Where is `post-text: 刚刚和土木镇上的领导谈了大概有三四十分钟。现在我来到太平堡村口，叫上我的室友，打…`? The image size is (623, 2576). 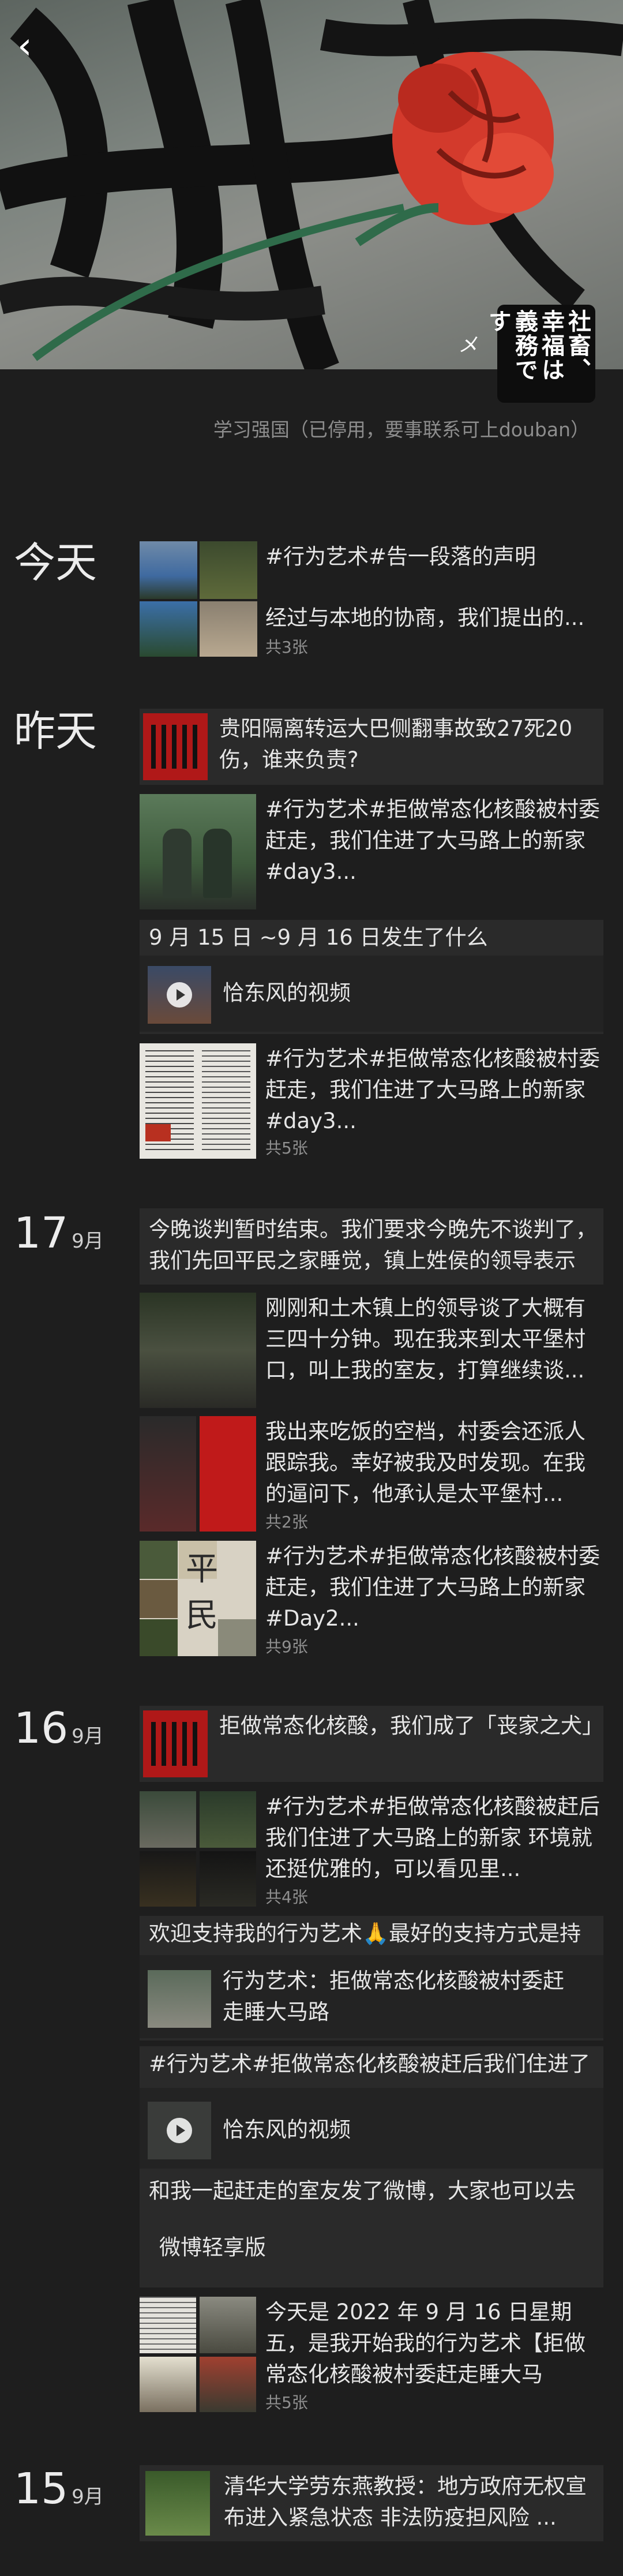 post-text: 刚刚和土木镇上的领导谈了大概有三四十分钟。现在我来到太平堡村口，叫上我的室友，打… is located at coordinates (425, 1339).